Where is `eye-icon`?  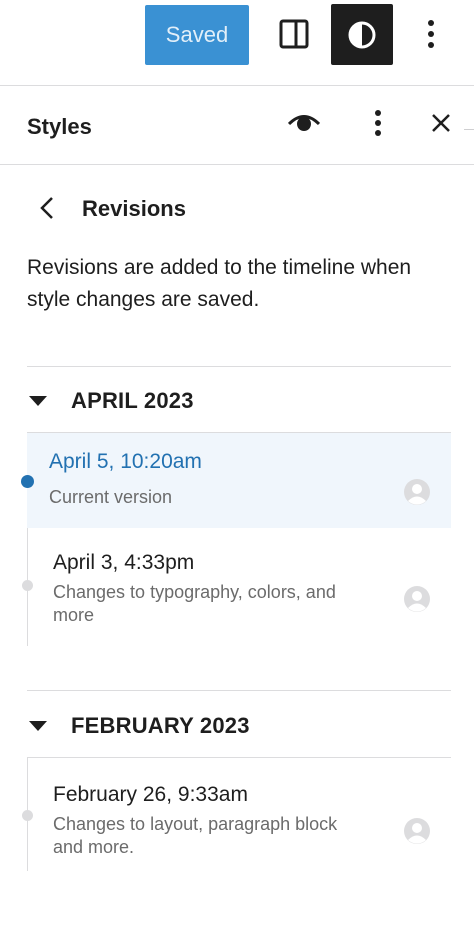 eye-icon is located at coordinates (304, 123).